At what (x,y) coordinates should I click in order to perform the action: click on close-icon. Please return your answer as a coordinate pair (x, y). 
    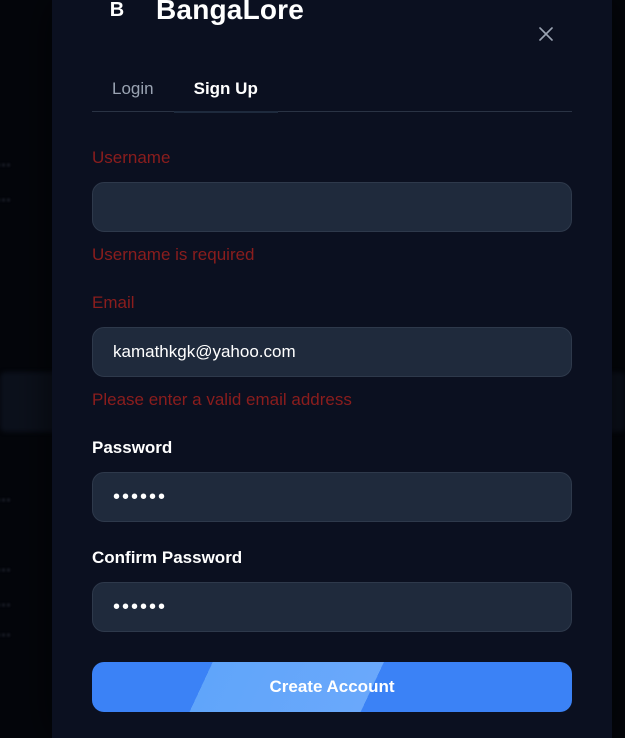
    Looking at the image, I should click on (546, 34).